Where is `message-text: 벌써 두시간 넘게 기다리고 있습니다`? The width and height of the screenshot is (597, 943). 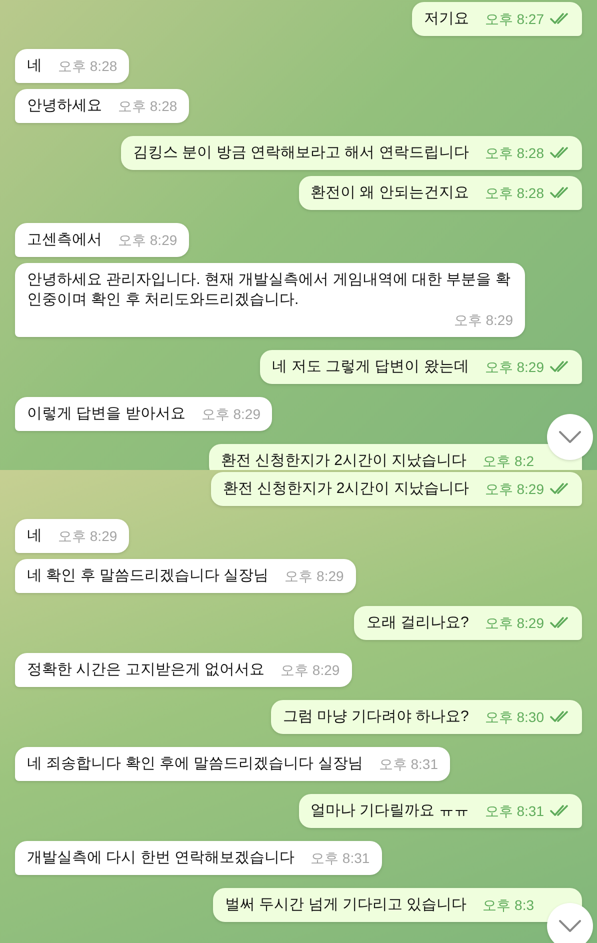
message-text: 벌써 두시간 넘게 기다리고 있습니다 is located at coordinates (345, 905).